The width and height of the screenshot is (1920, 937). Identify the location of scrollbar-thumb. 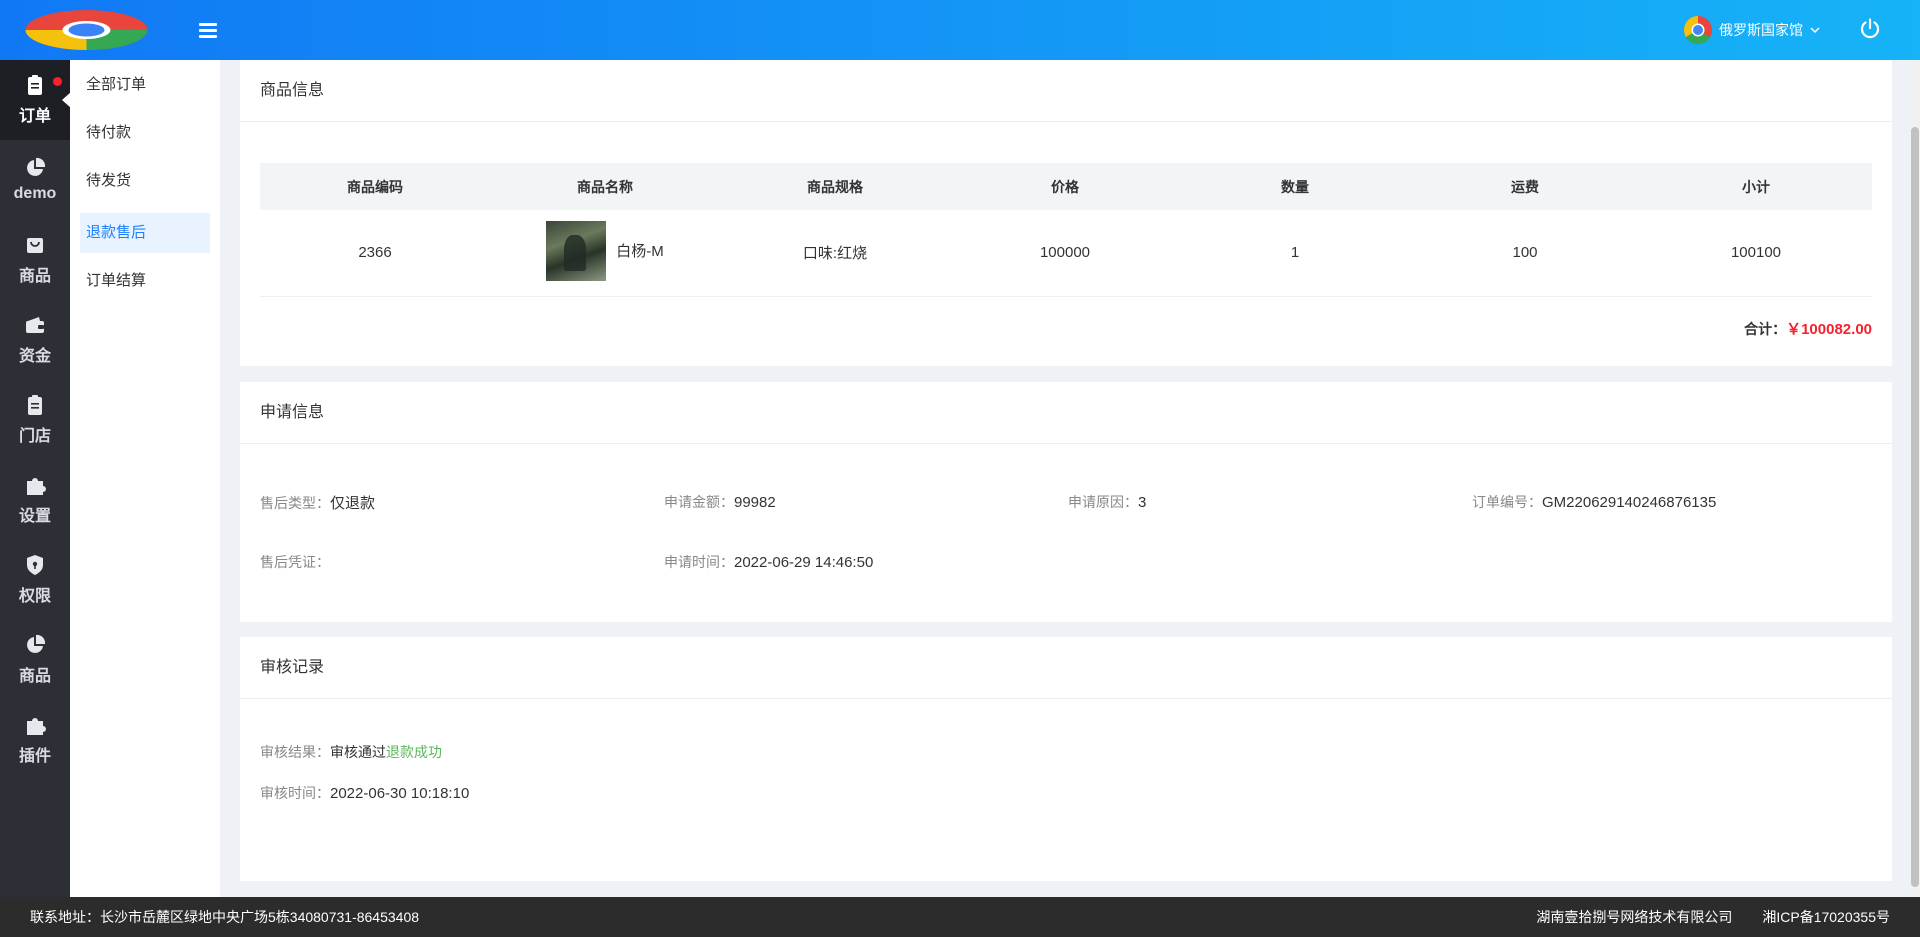
(1915, 507).